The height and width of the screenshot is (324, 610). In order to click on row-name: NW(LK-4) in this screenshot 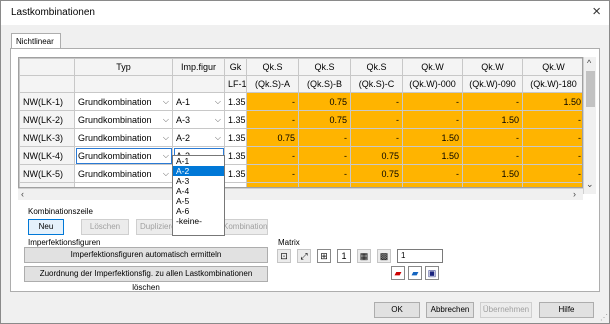, I will do `click(47, 155)`.